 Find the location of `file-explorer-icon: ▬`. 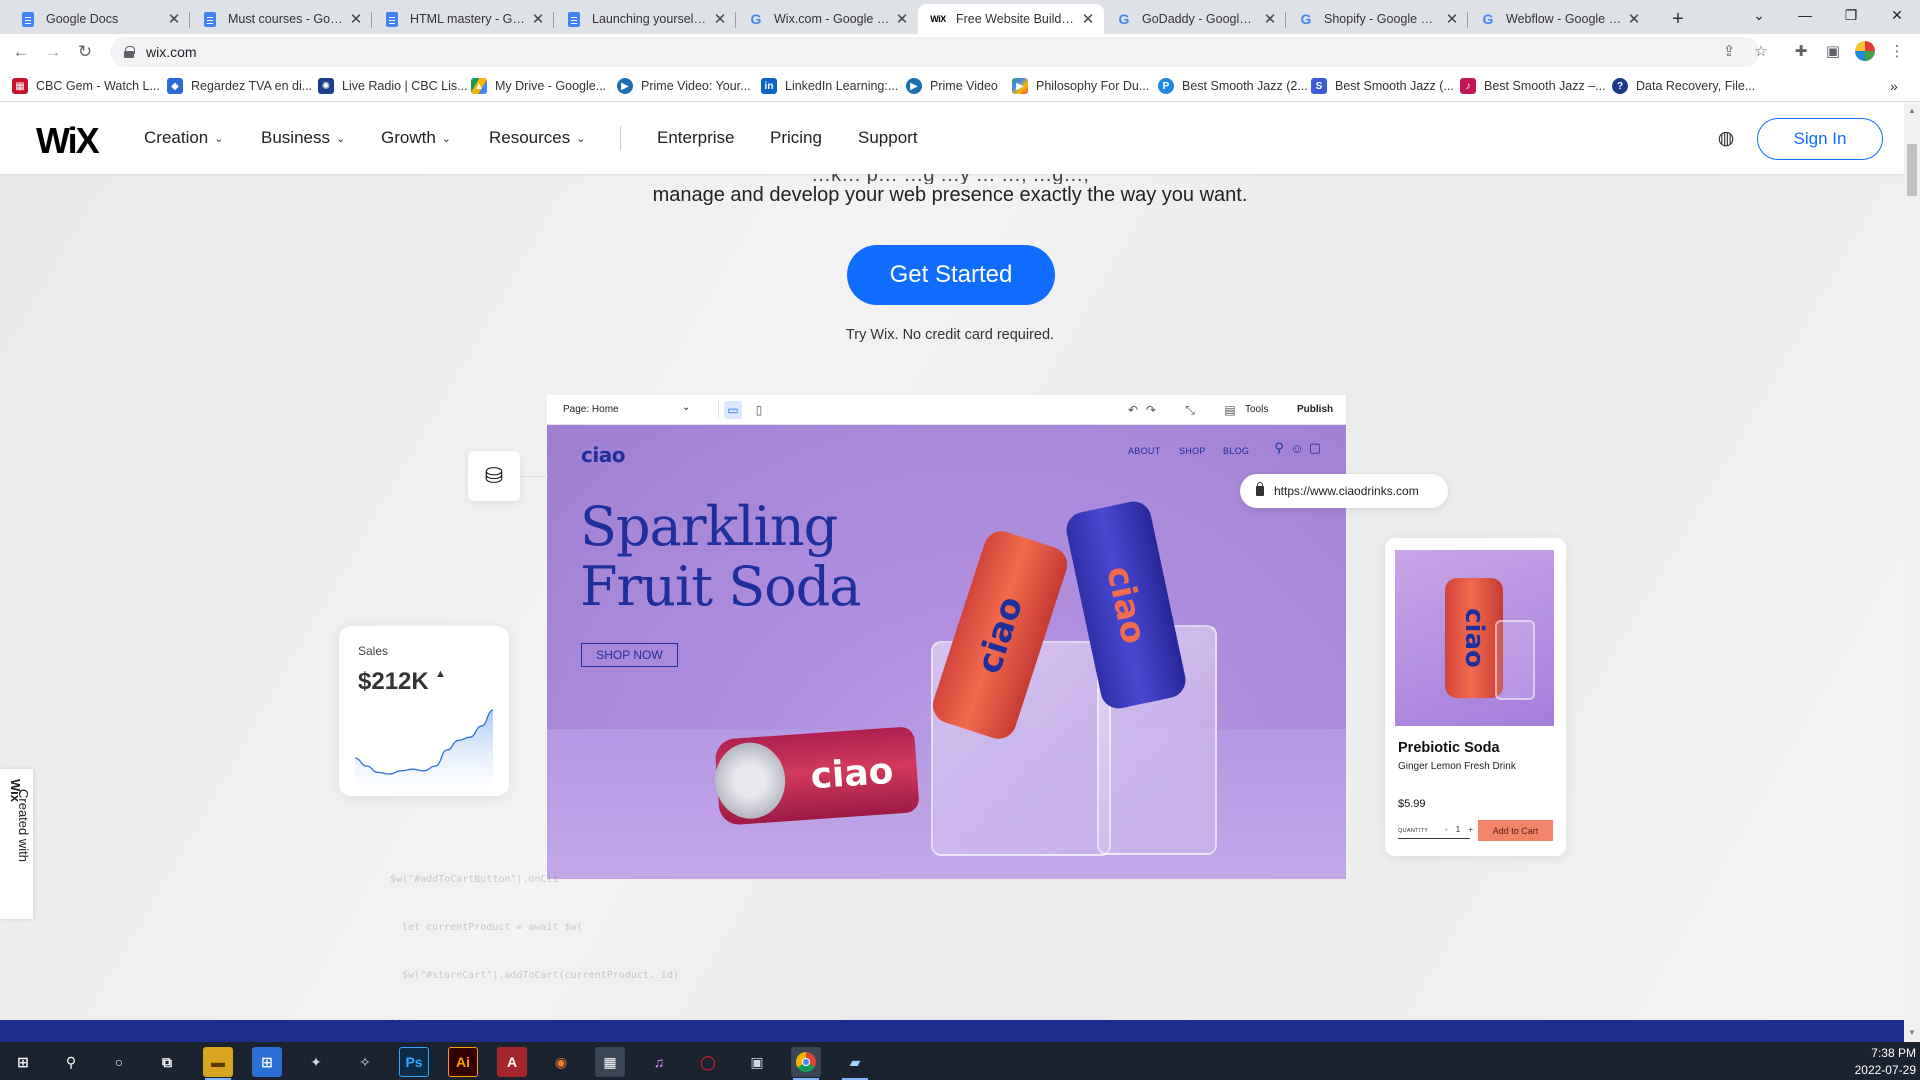

file-explorer-icon: ▬ is located at coordinates (218, 1063).